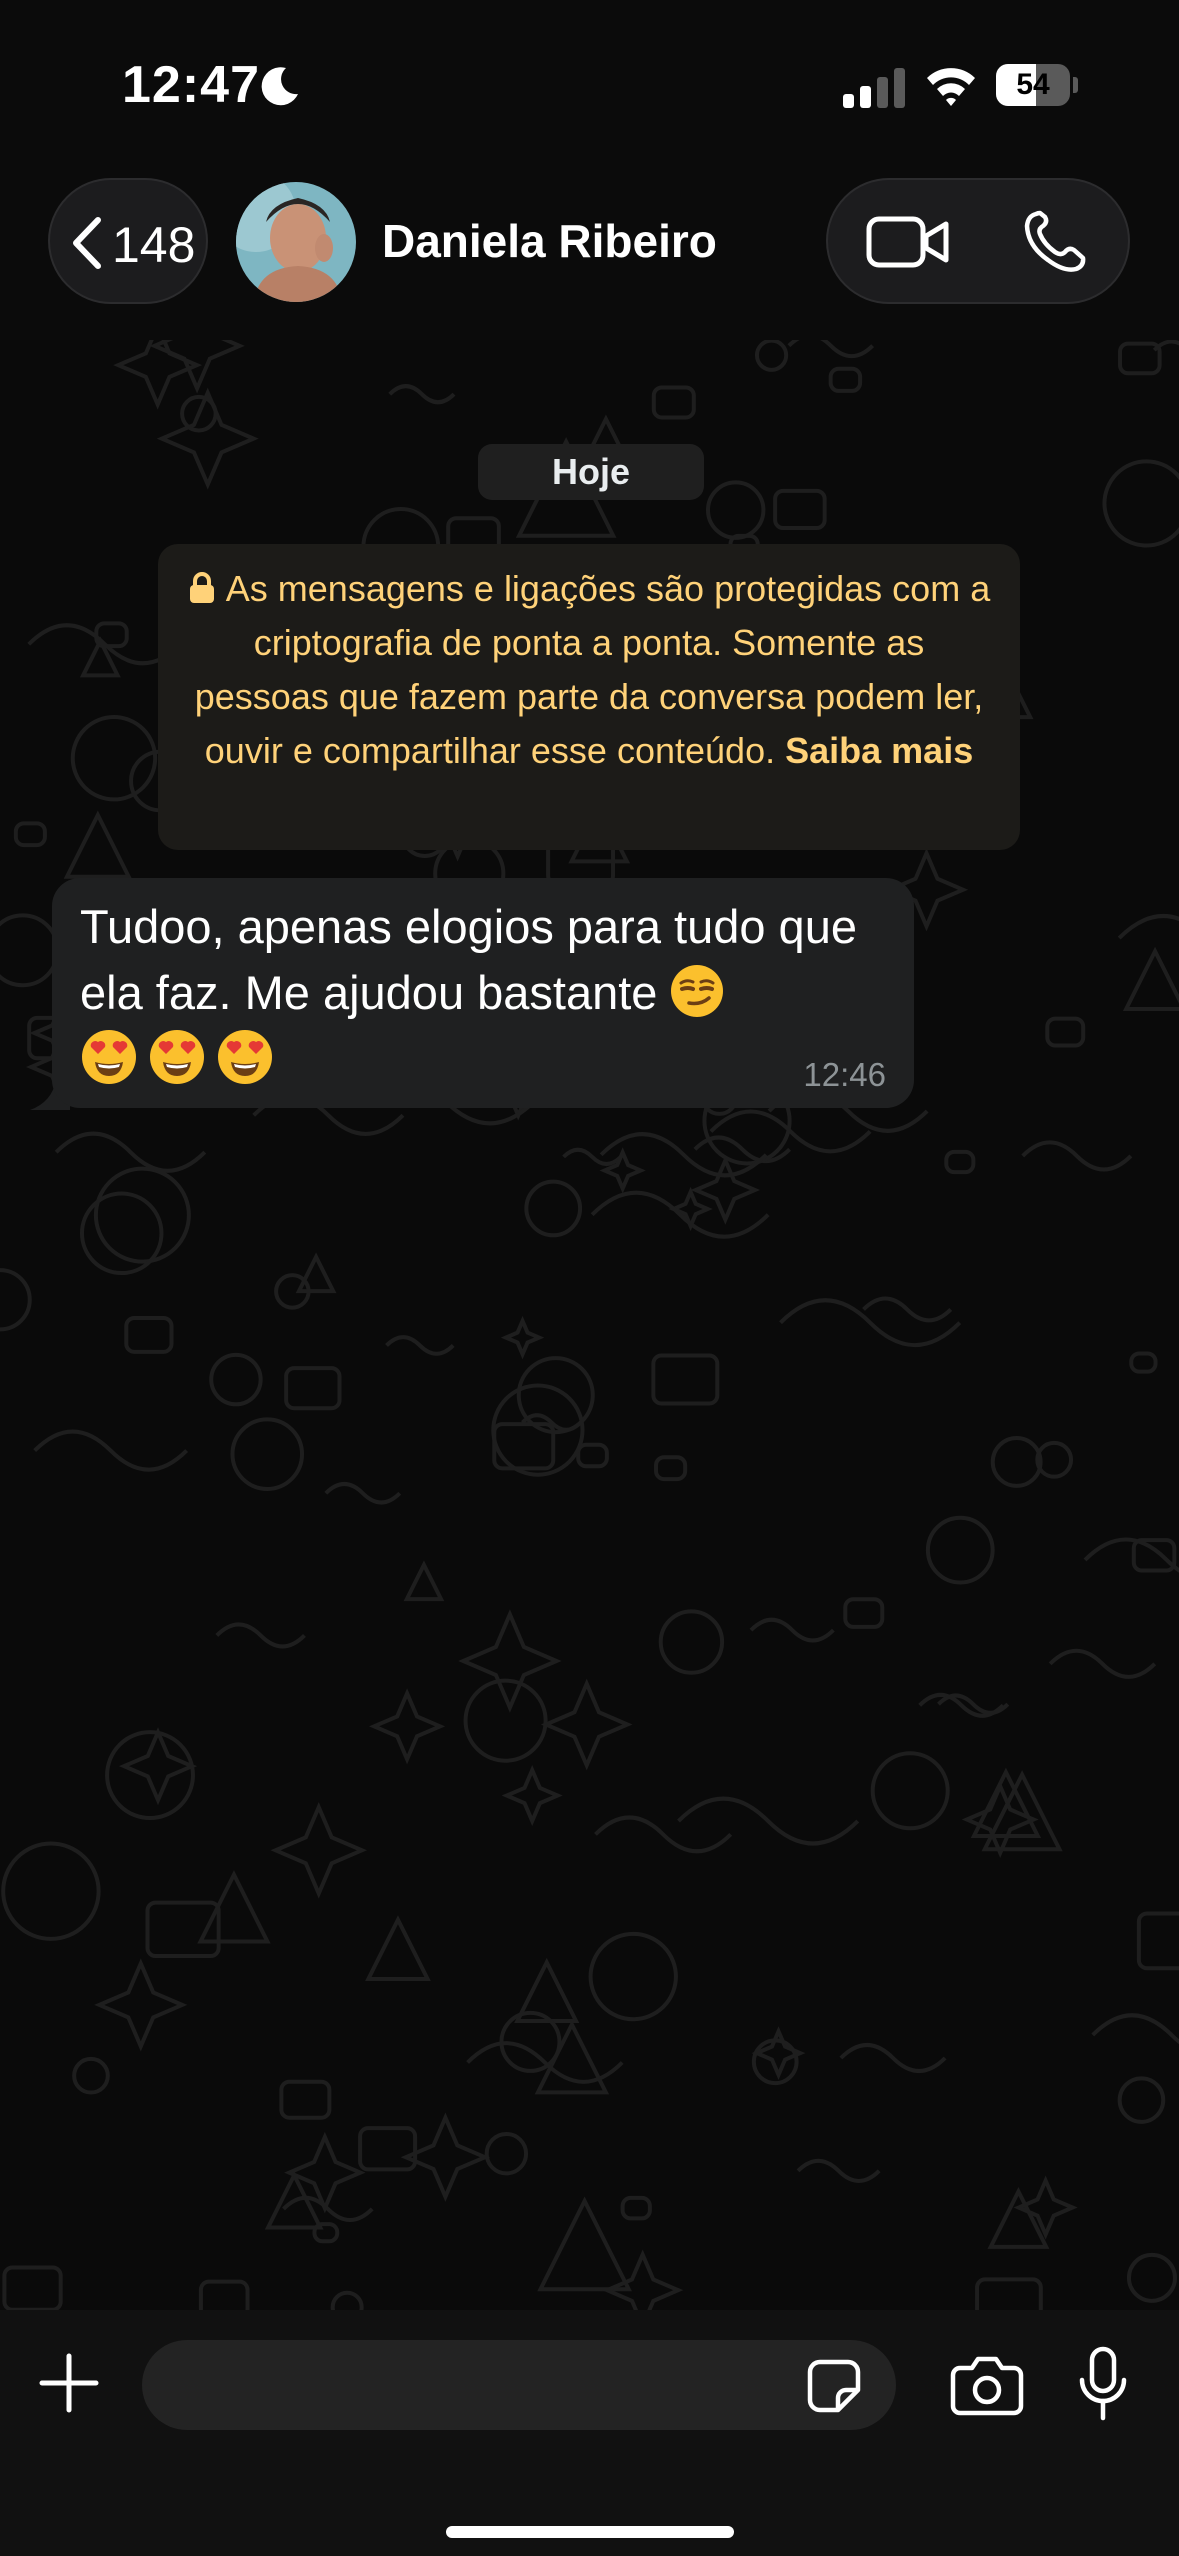 Image resolution: width=1179 pixels, height=2556 pixels. I want to click on wifi-icon, so click(951, 87).